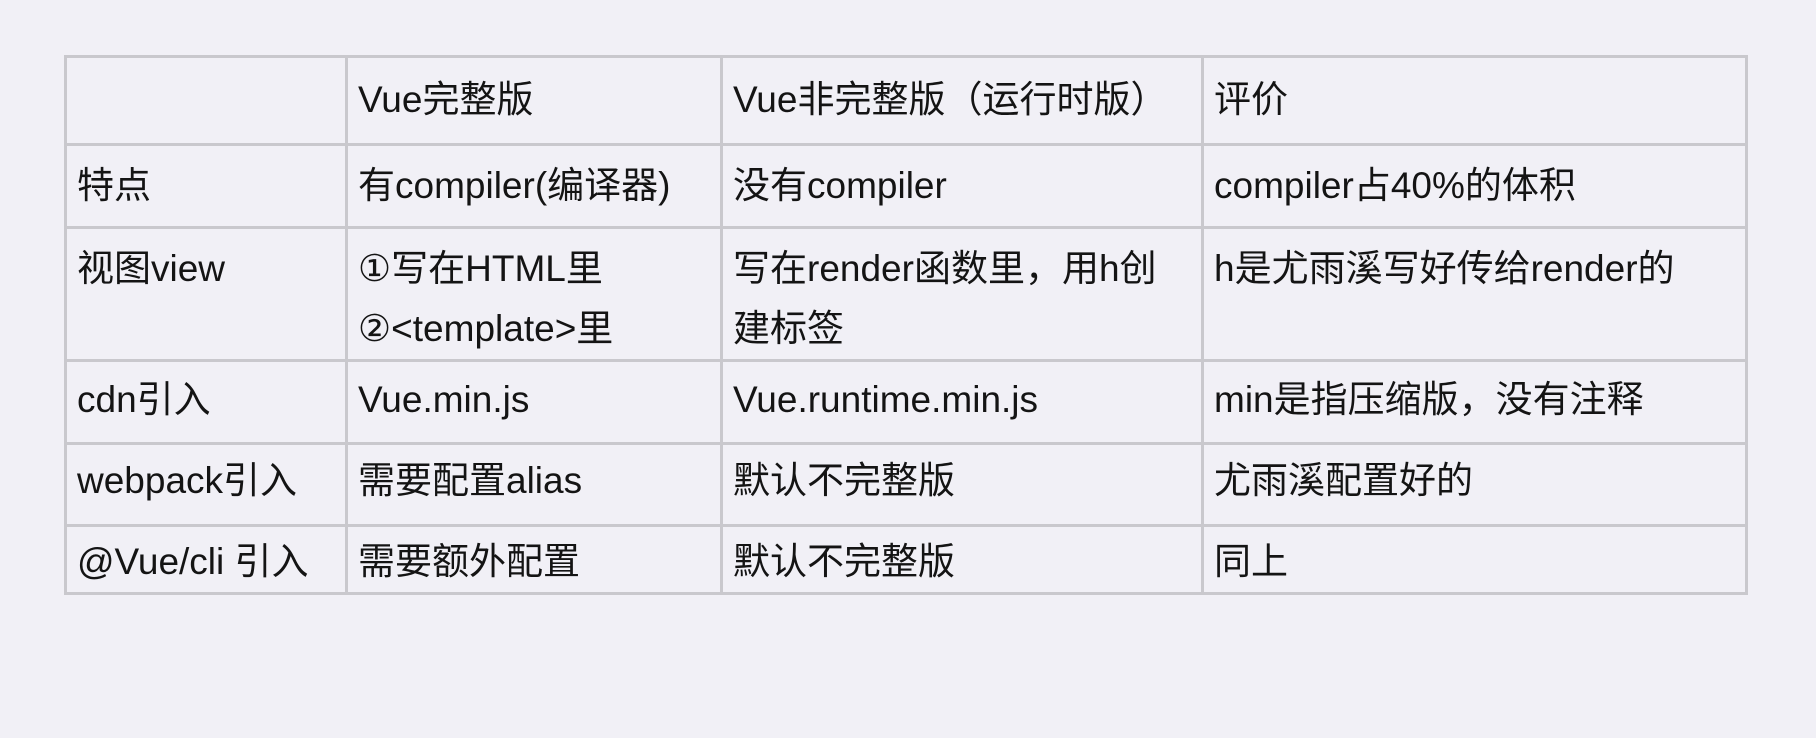 This screenshot has width=1816, height=738. I want to click on row-label: @Vue/cli 引入, so click(206, 559).